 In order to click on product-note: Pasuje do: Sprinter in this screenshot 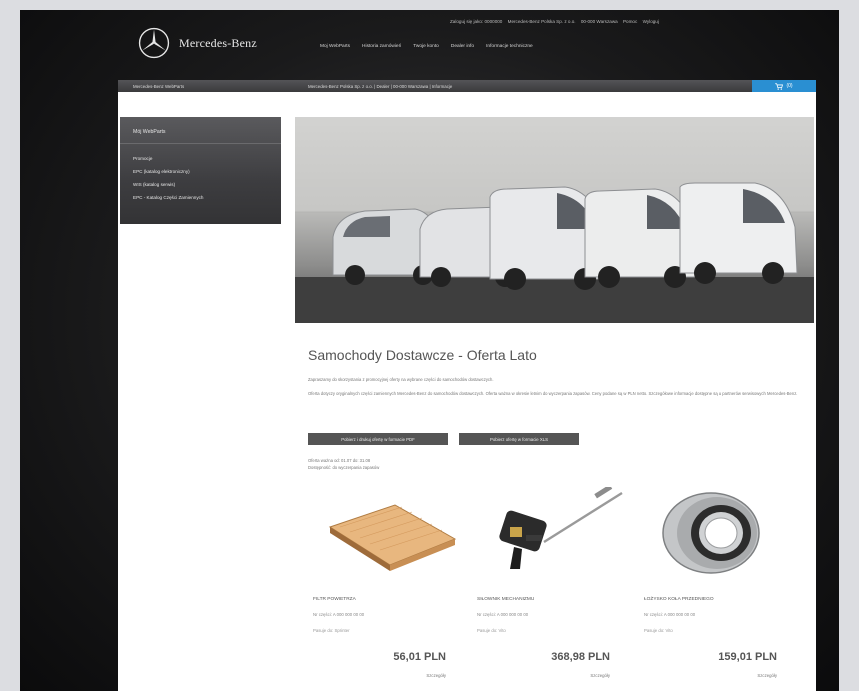, I will do `click(331, 630)`.